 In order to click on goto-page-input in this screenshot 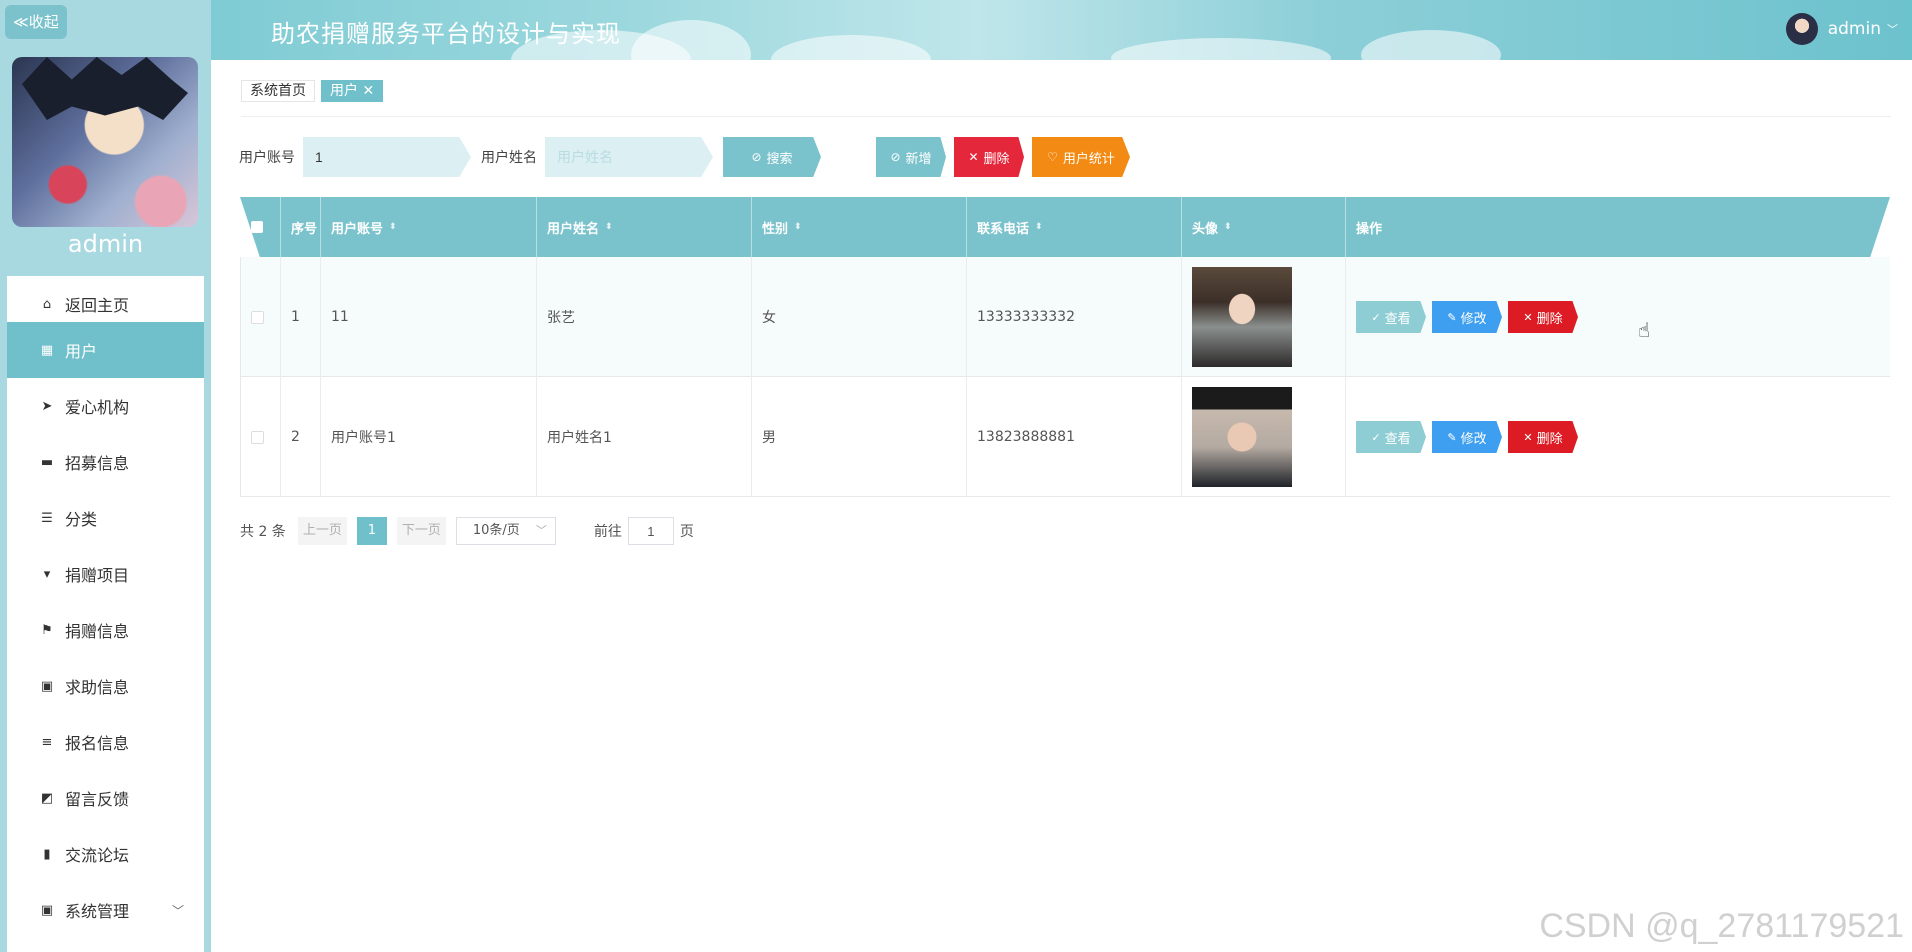, I will do `click(650, 531)`.